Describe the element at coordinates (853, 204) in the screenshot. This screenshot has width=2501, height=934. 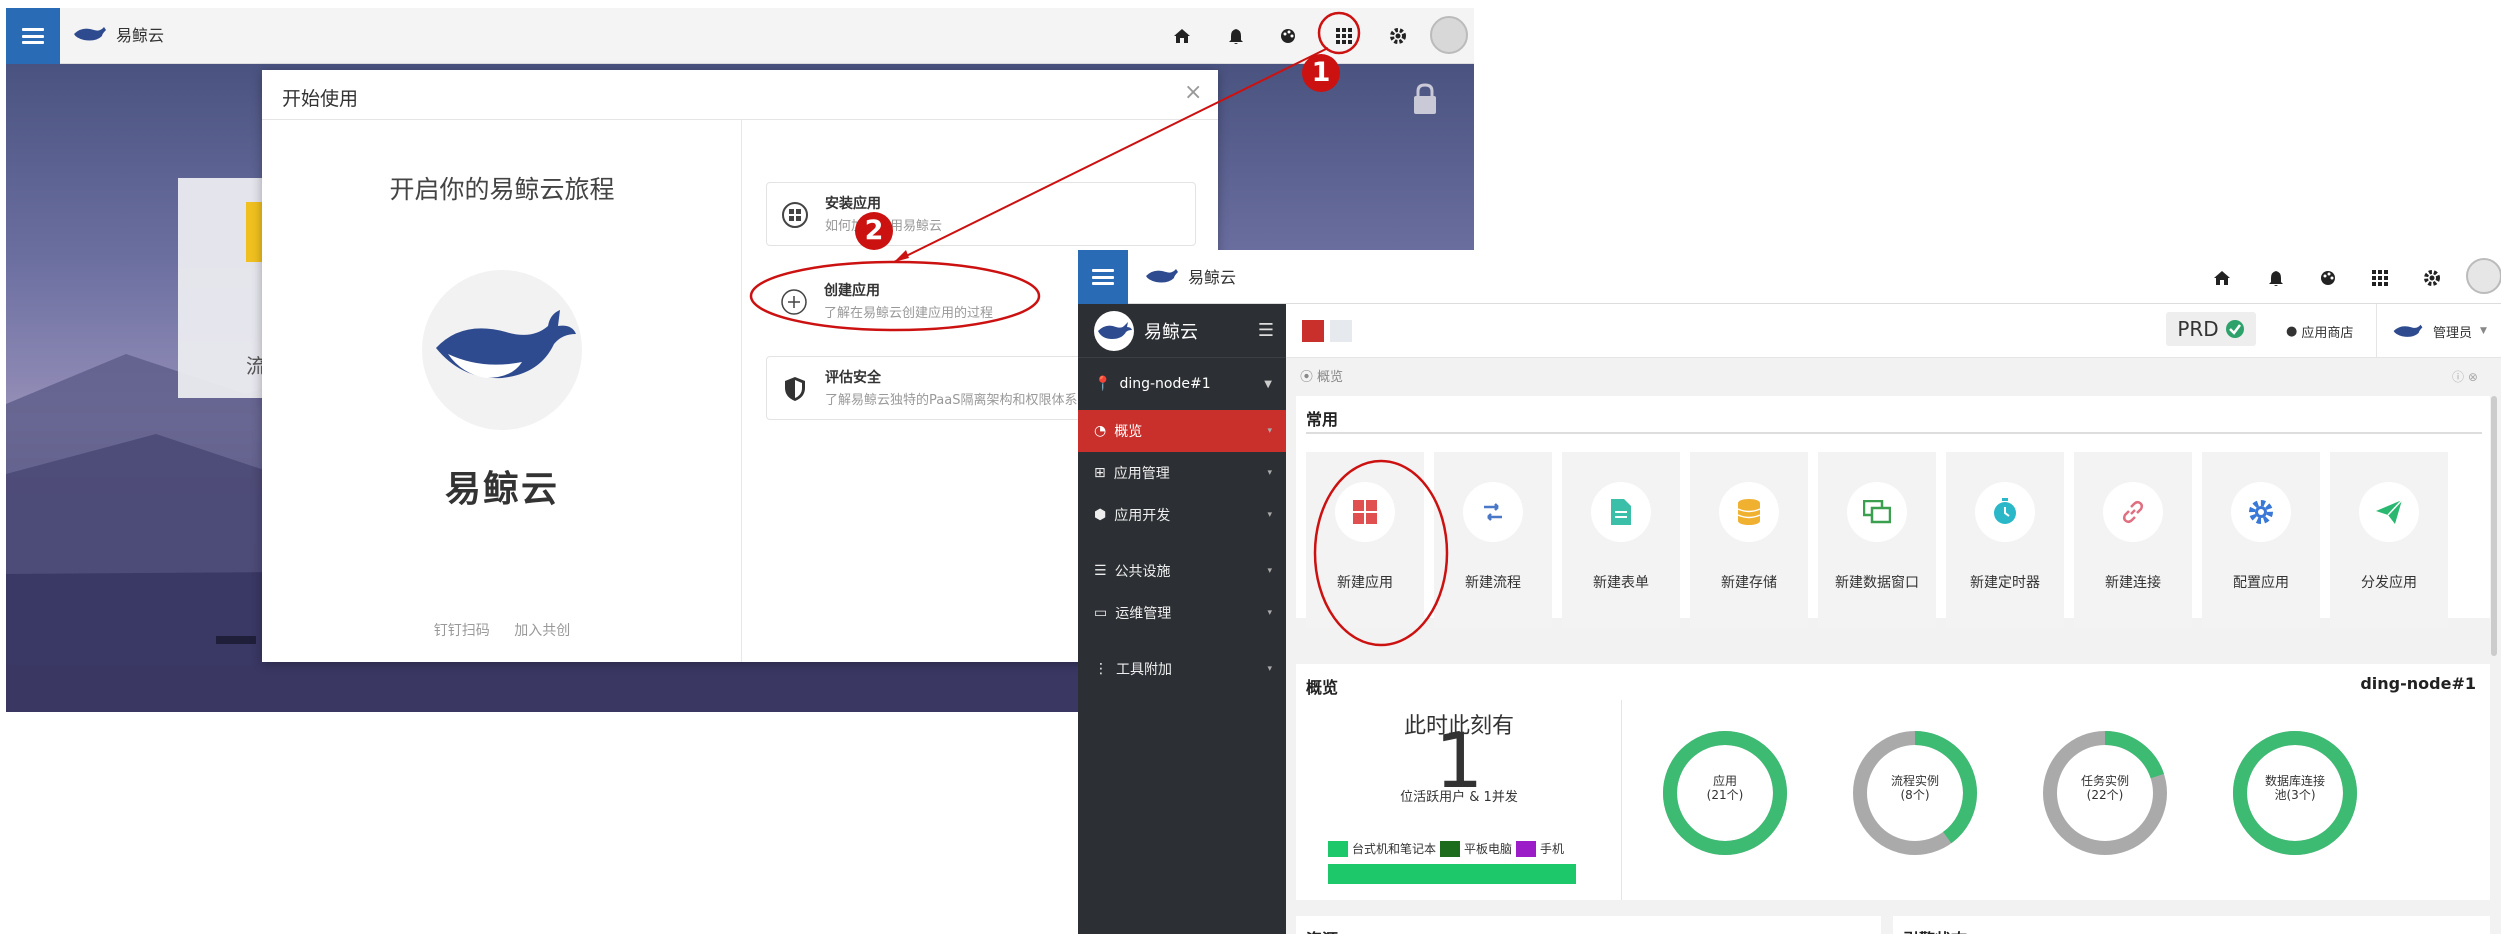
I see `option-title: 安装应用` at that location.